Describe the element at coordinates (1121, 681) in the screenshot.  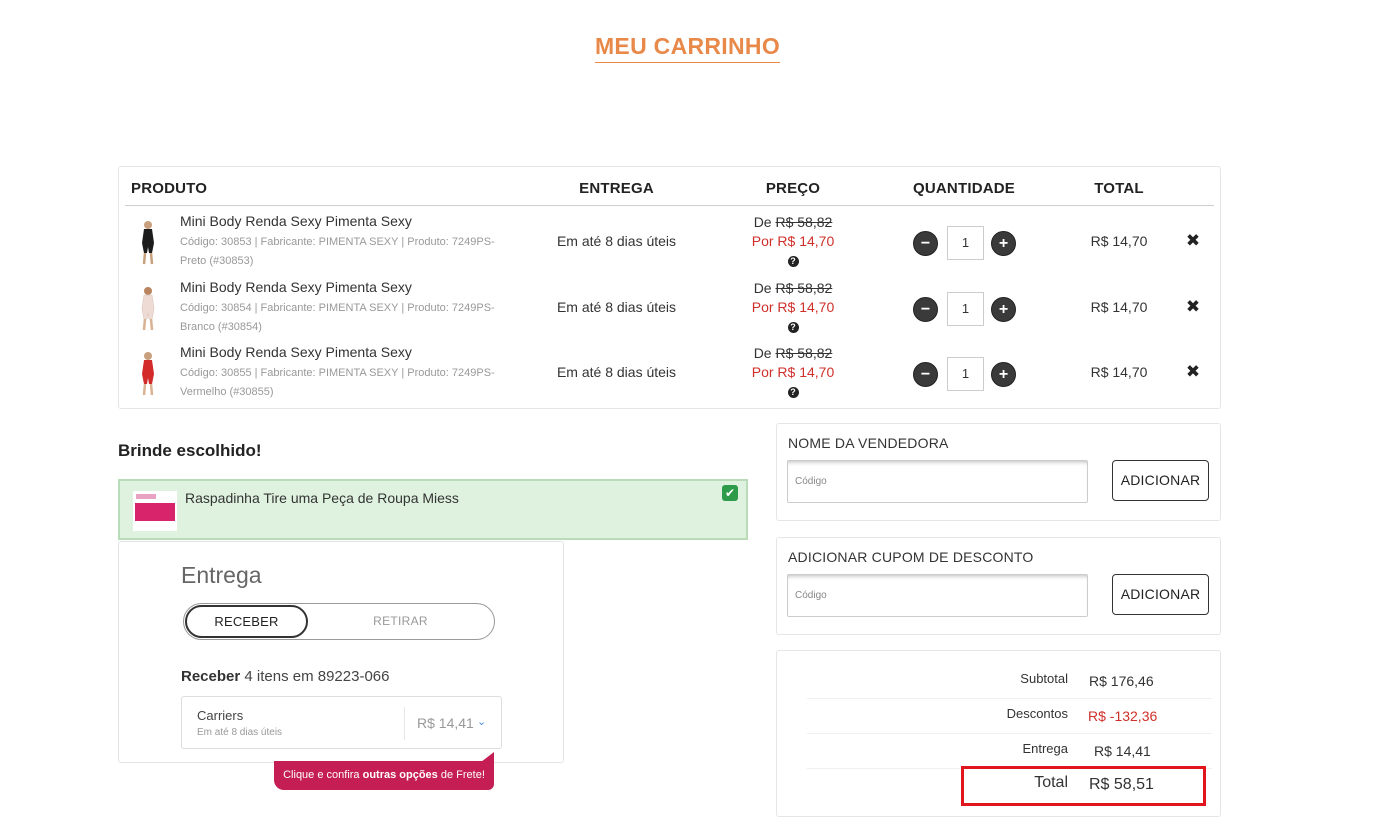
I see `subtotal-value: R$ 176,46` at that location.